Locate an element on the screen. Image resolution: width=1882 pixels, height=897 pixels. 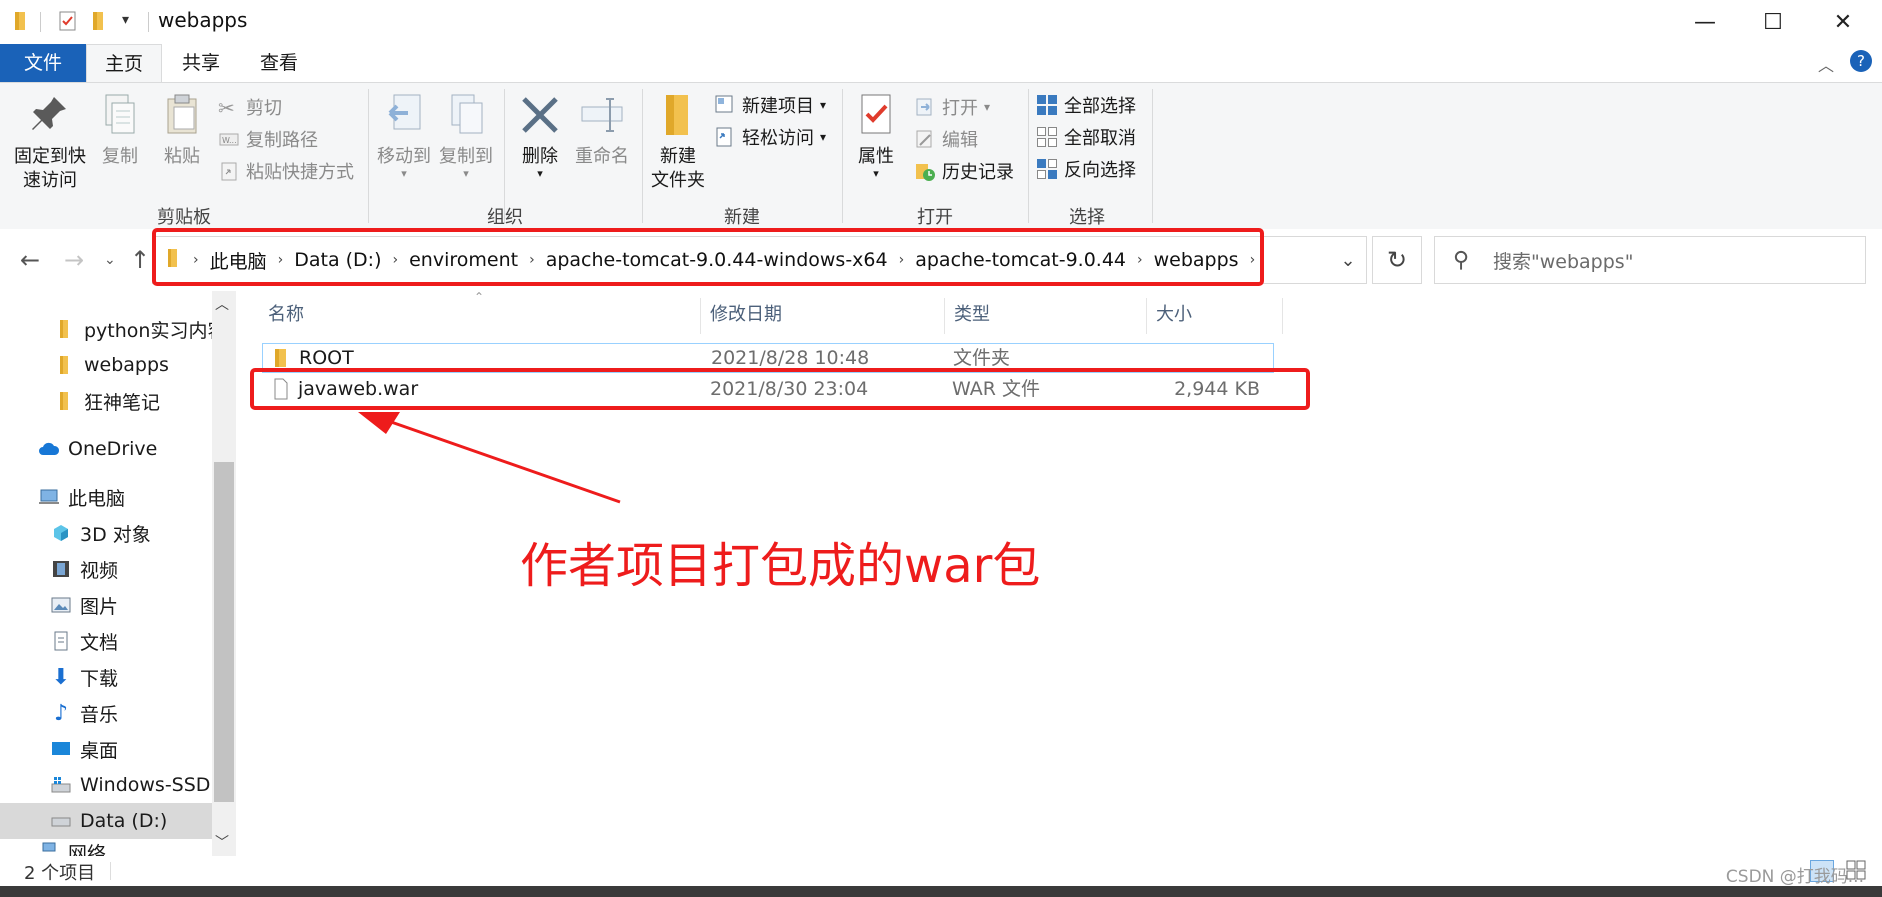
history-button: 历史记录 is located at coordinates (964, 171).